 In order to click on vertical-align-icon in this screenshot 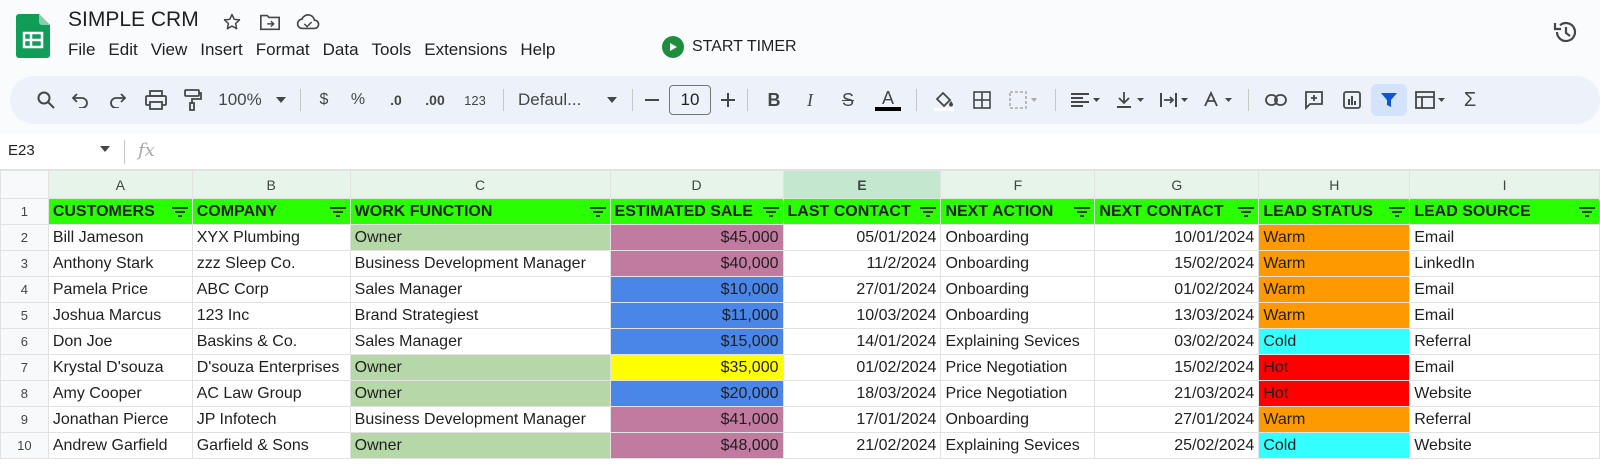, I will do `click(1130, 100)`.